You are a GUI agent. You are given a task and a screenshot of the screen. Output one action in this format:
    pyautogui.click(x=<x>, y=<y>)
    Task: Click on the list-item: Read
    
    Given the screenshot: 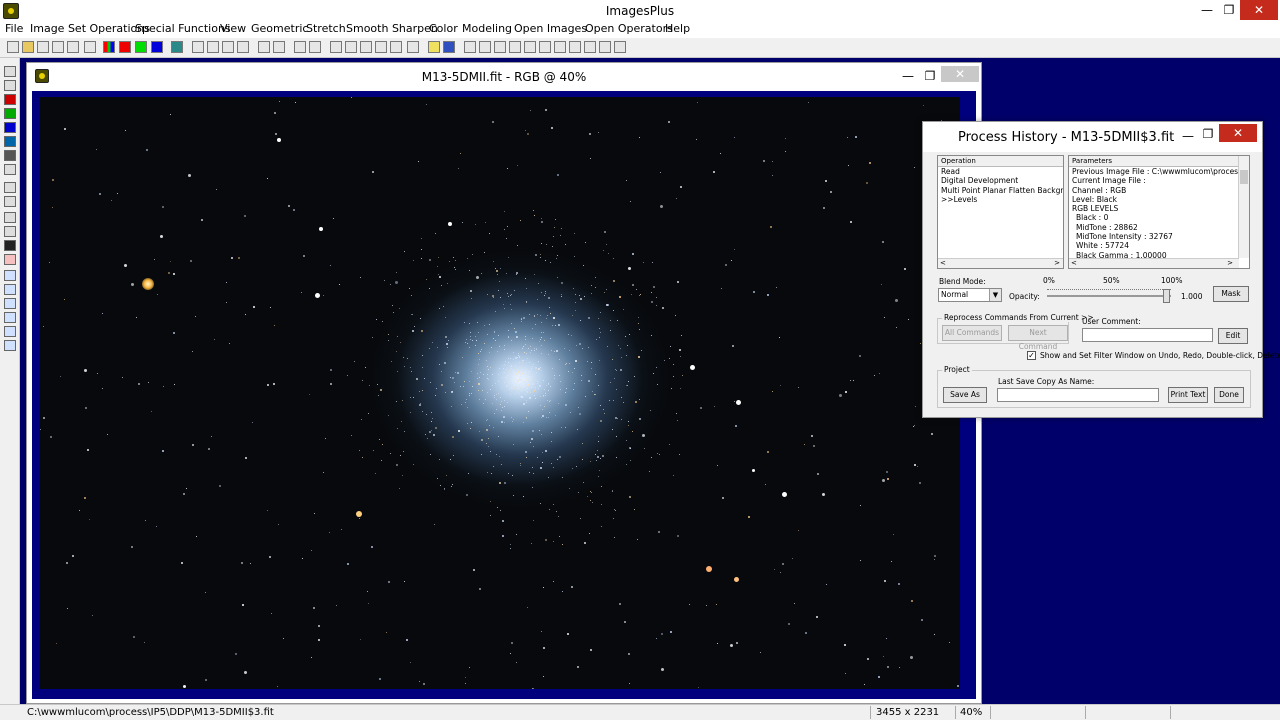 What is the action you would take?
    pyautogui.click(x=1000, y=171)
    